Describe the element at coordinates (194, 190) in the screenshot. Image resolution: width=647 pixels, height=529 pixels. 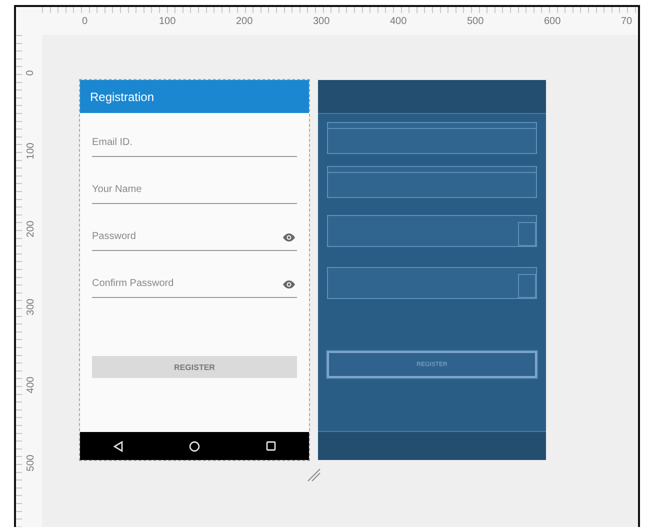
I see `text-field: Your Name` at that location.